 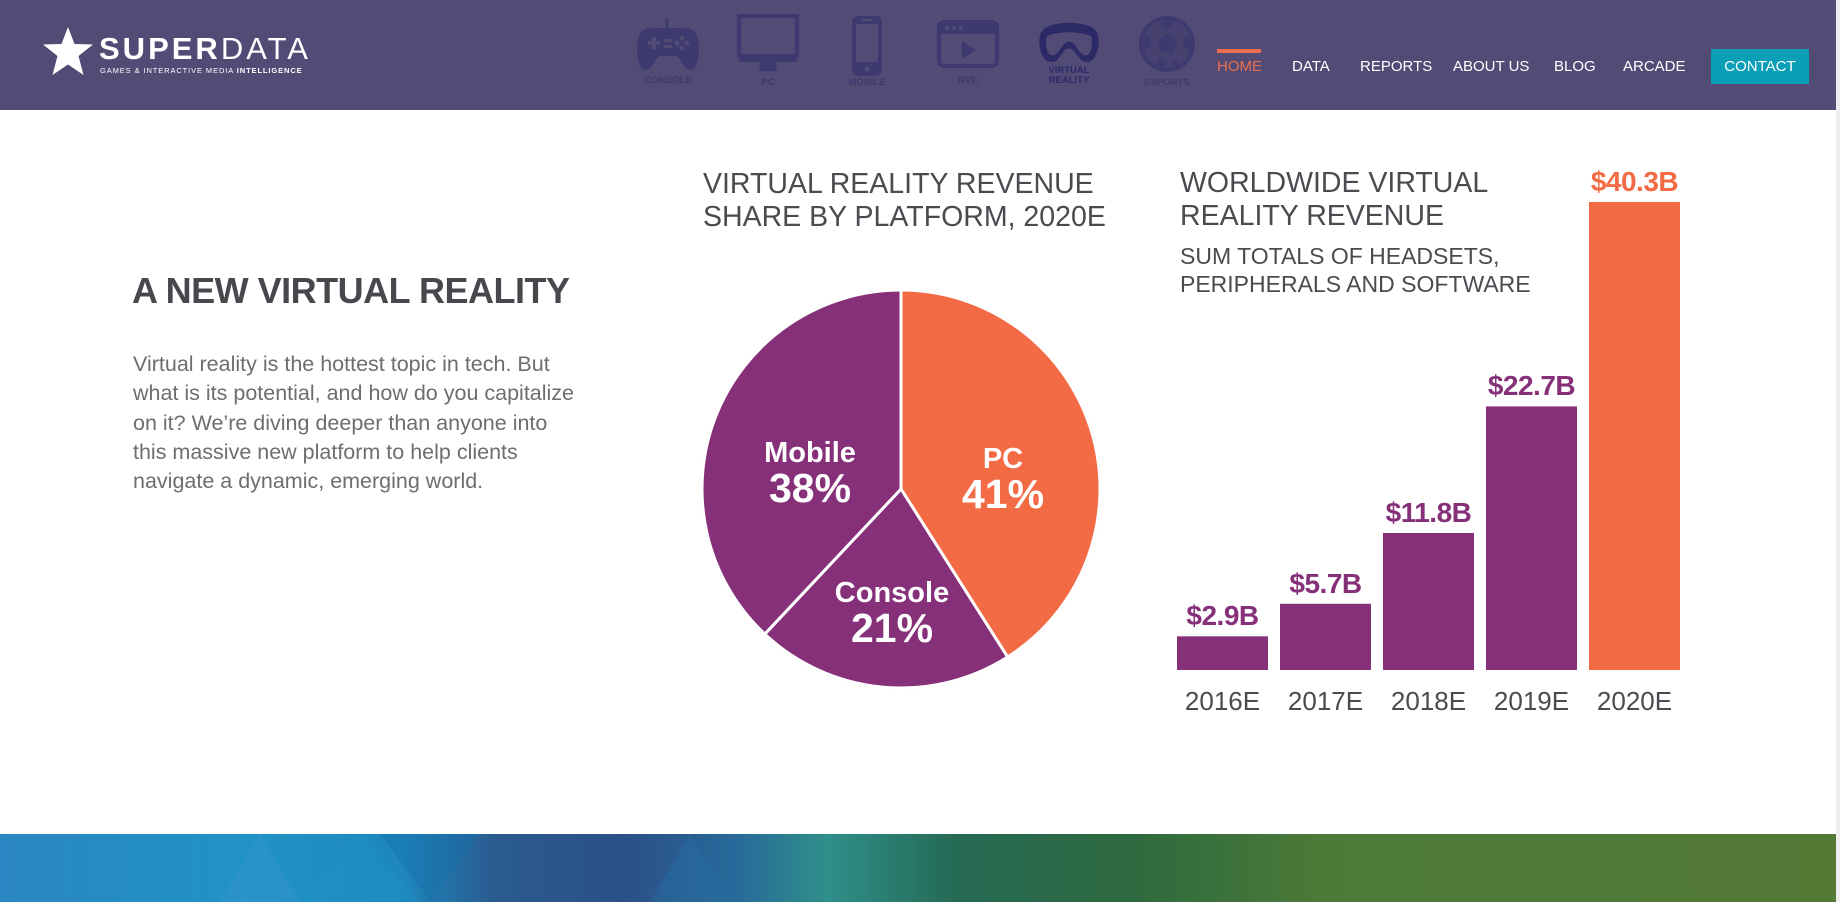 I want to click on nav-home: HOME, so click(x=1239, y=67).